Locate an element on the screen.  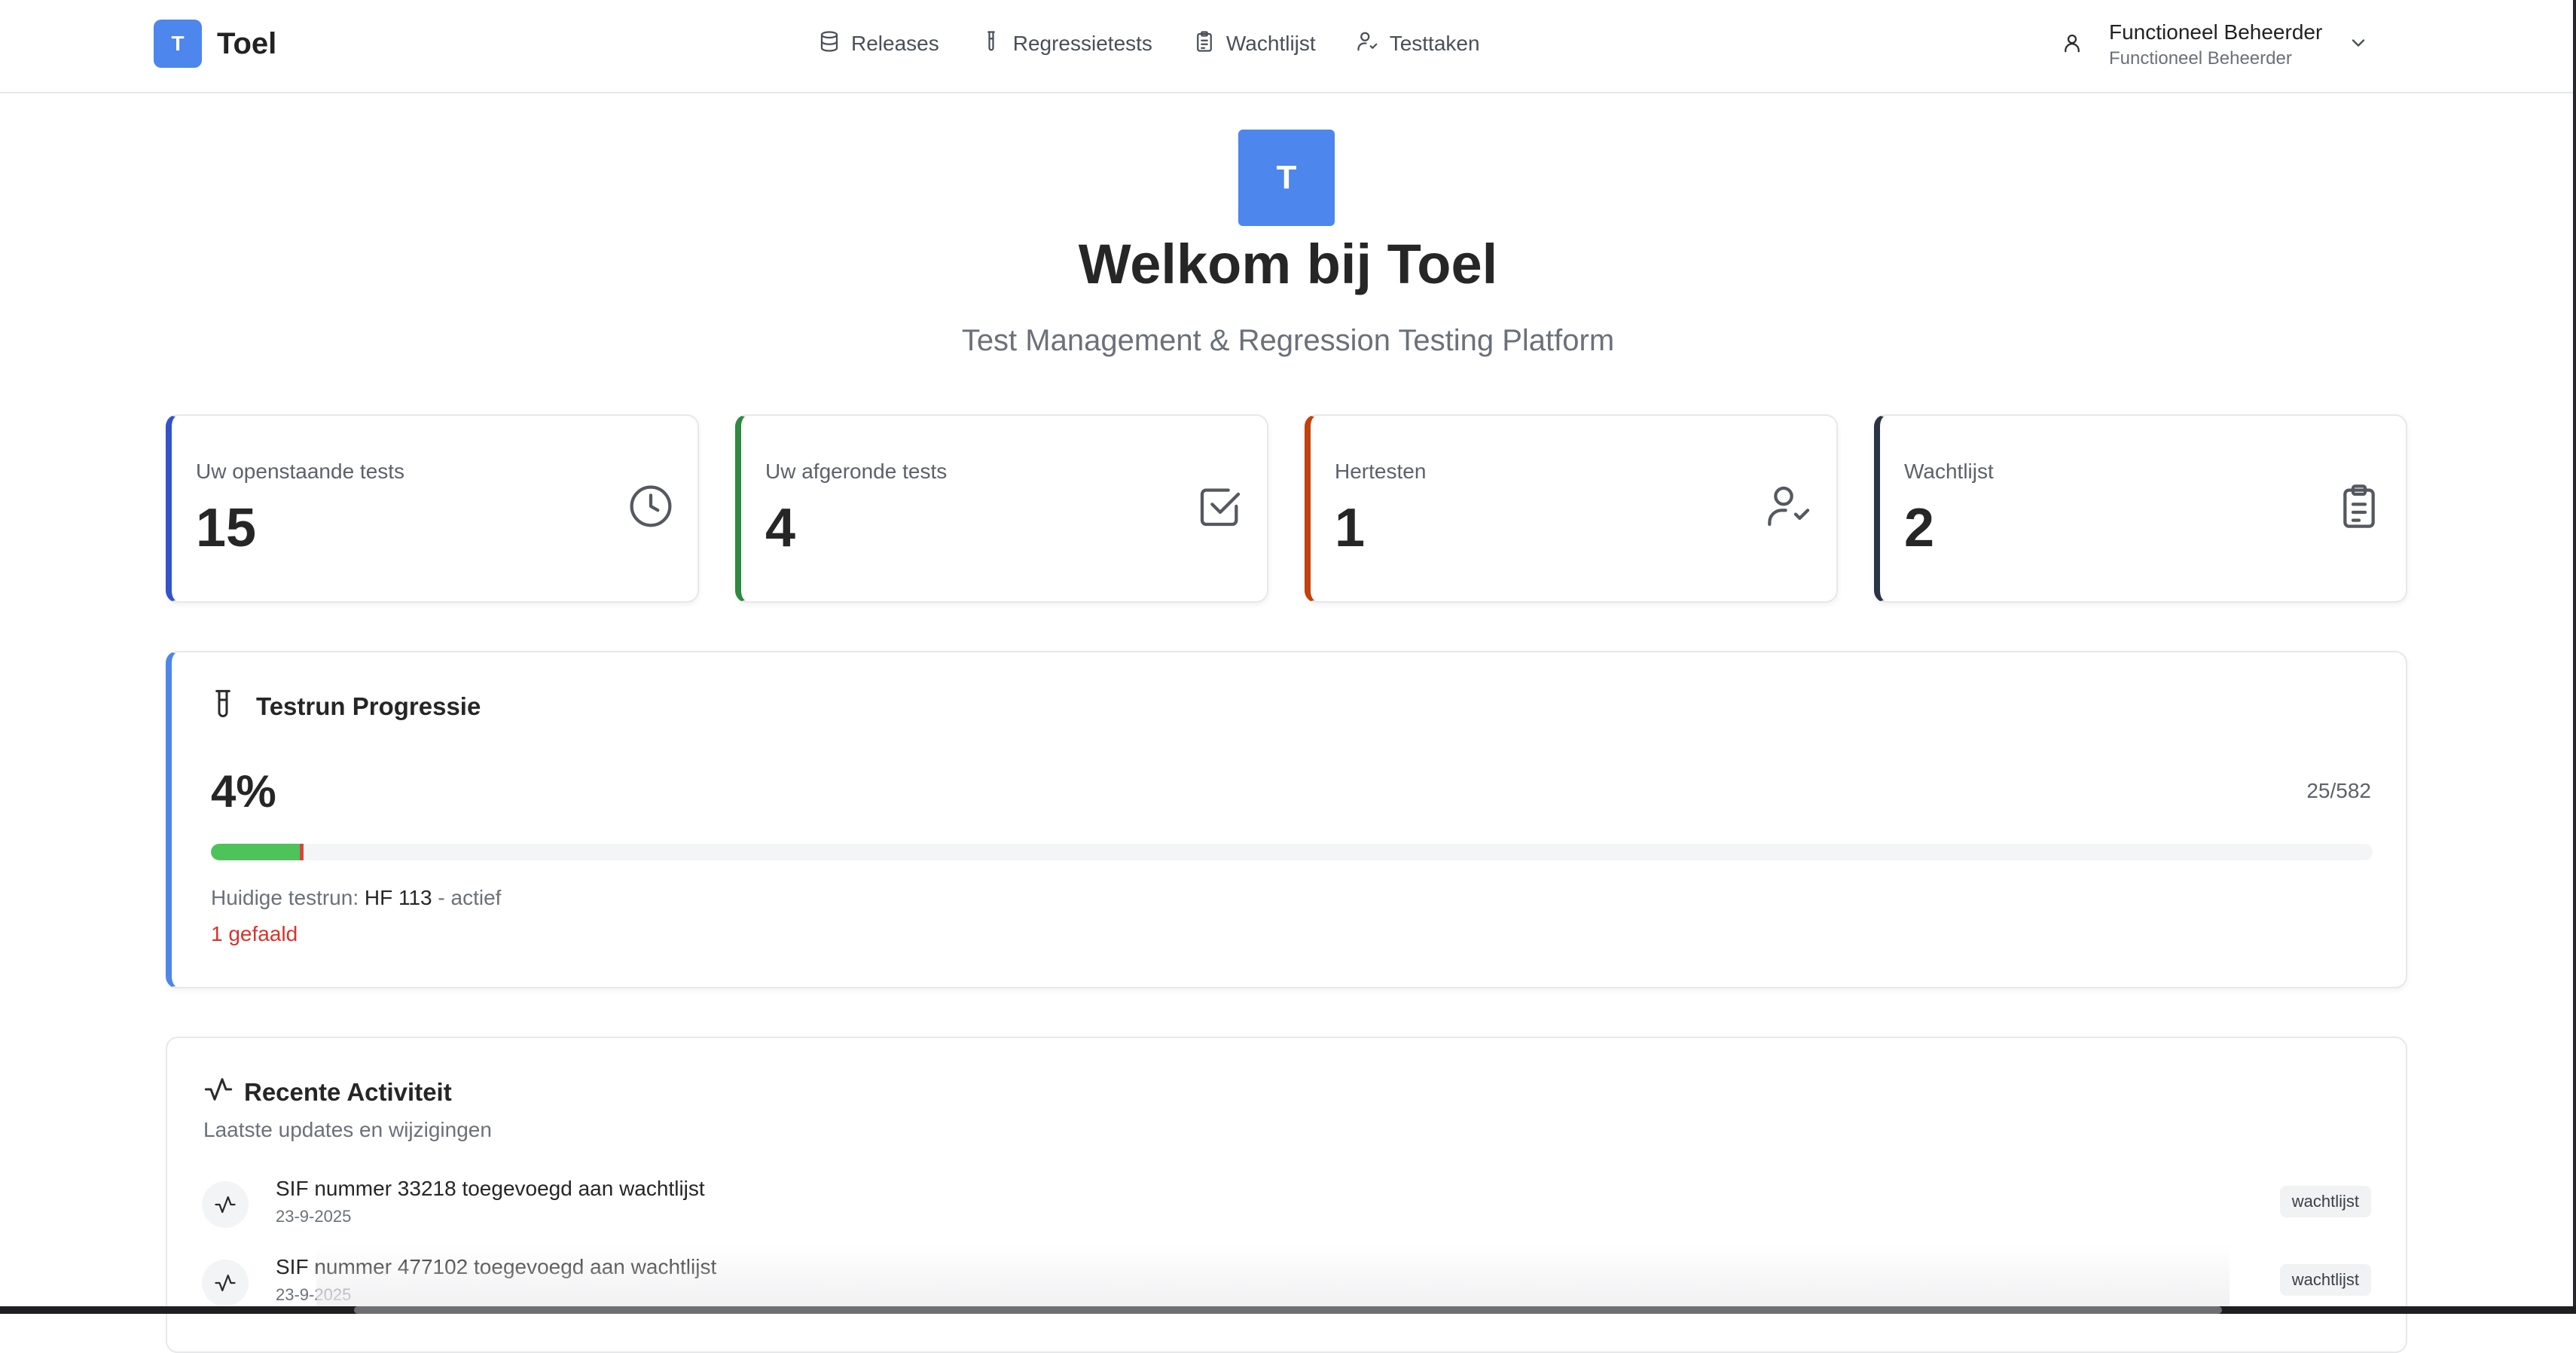
progress-bar-passed is located at coordinates (255, 852).